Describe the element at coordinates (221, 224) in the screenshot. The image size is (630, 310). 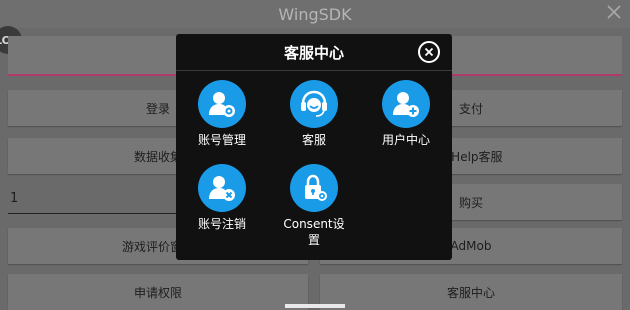
I see `item-label: 账号注销` at that location.